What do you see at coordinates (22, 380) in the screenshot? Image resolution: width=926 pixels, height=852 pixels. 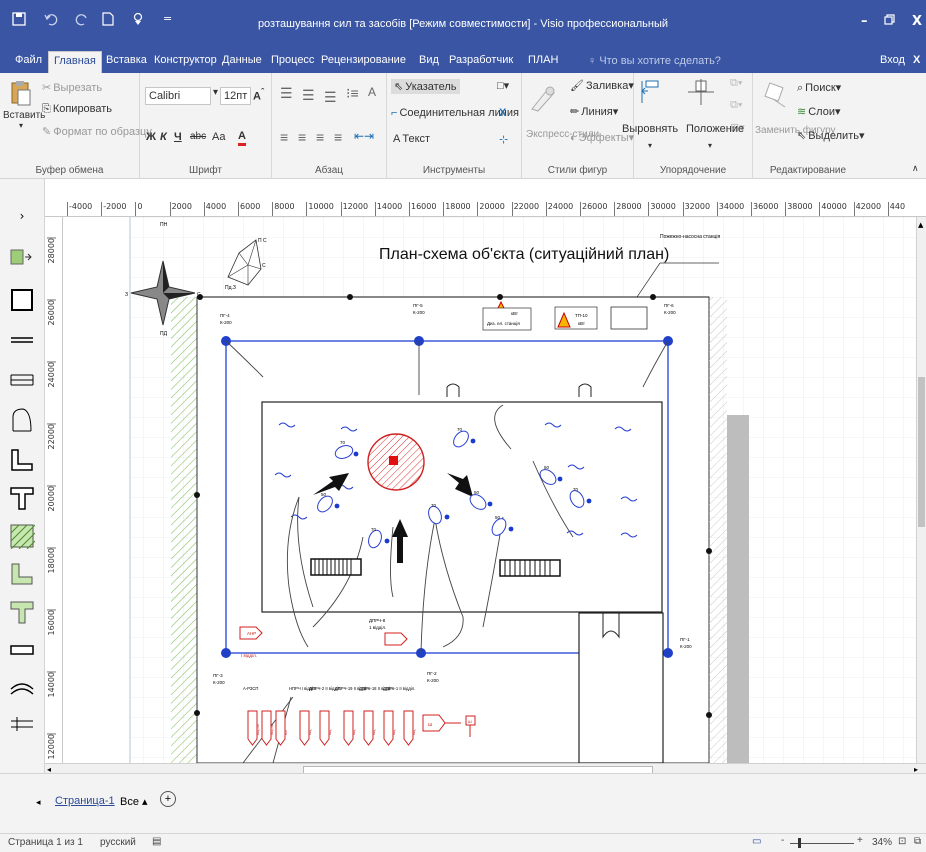 I see `window-shape-icon` at bounding box center [22, 380].